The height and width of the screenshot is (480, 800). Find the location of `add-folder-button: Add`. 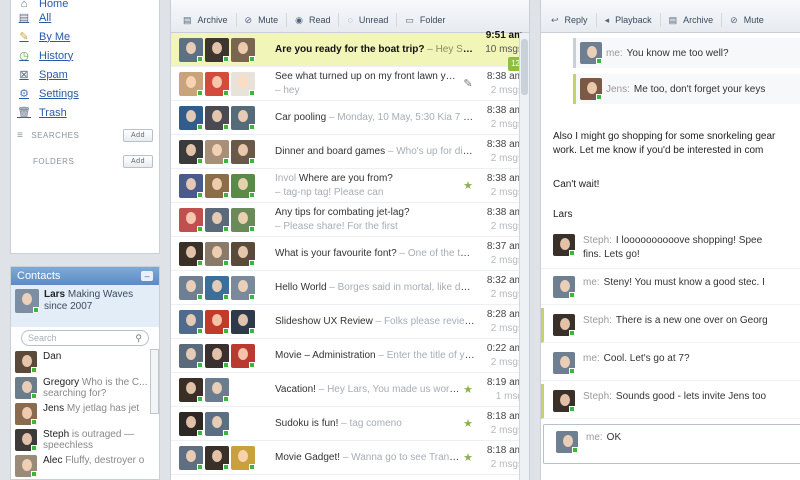

add-folder-button: Add is located at coordinates (138, 161).